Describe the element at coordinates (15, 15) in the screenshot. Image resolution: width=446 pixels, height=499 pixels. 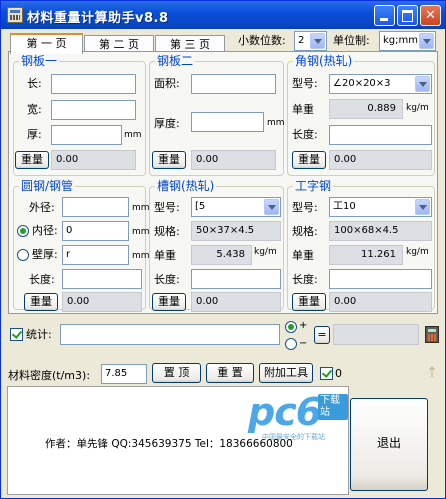
I see `app-icon` at that location.